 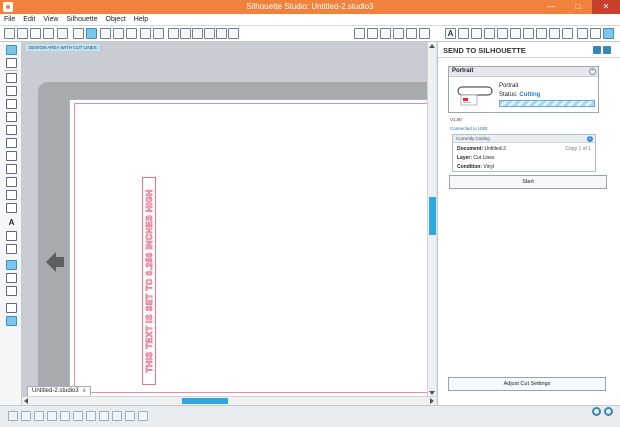 I want to click on pan-icon, so click(x=173, y=33).